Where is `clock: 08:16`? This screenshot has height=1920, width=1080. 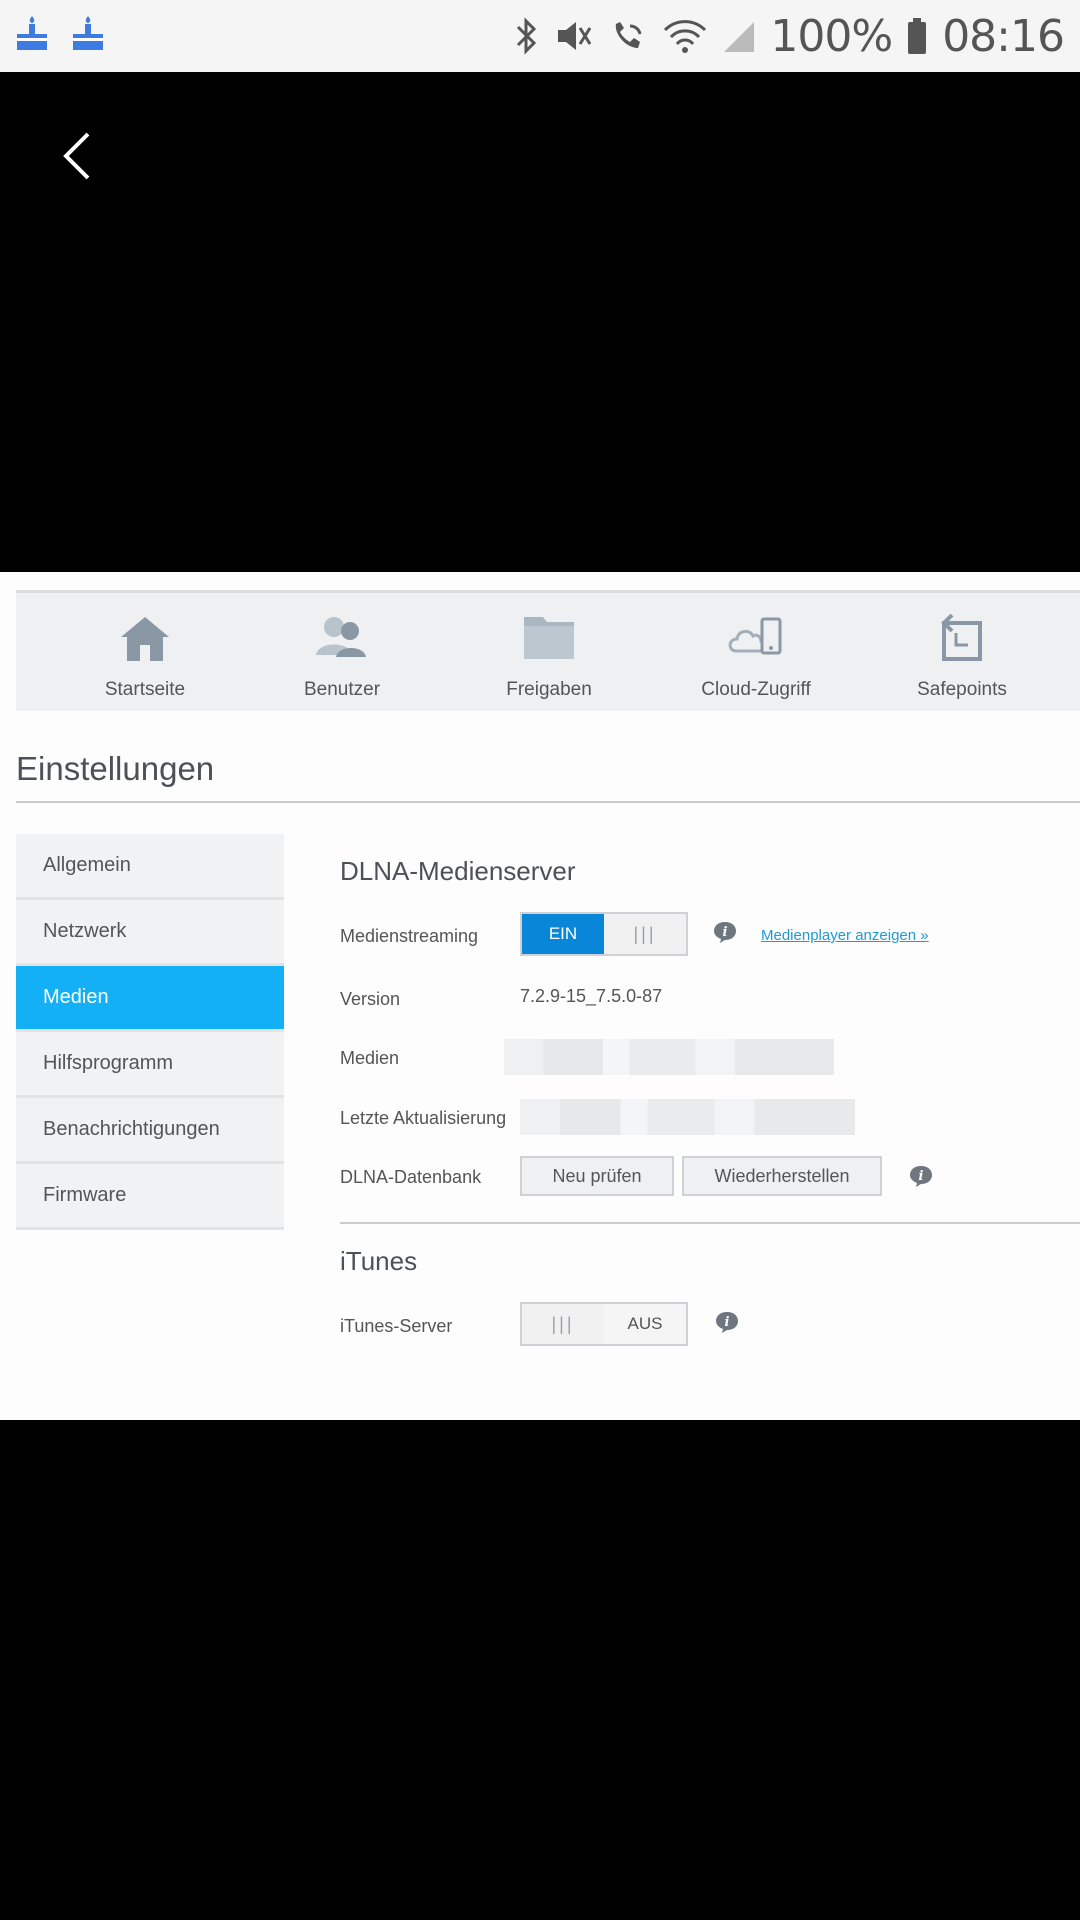
clock: 08:16 is located at coordinates (1003, 36).